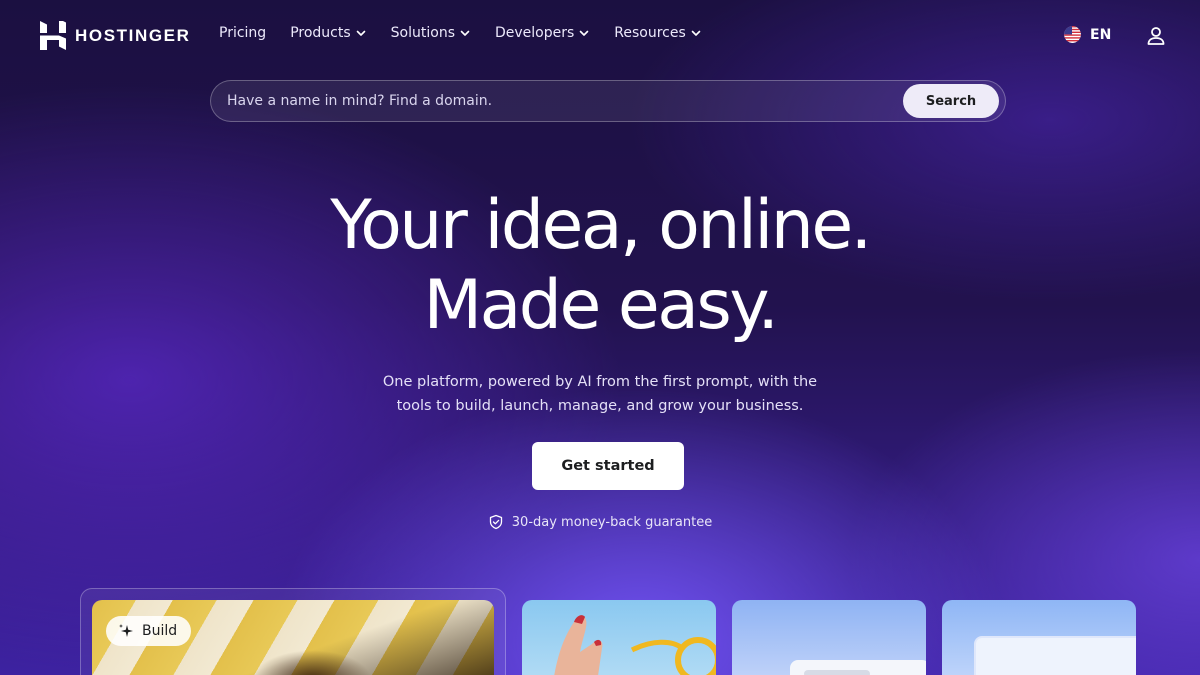  What do you see at coordinates (829, 637) in the screenshot?
I see `manage-card` at bounding box center [829, 637].